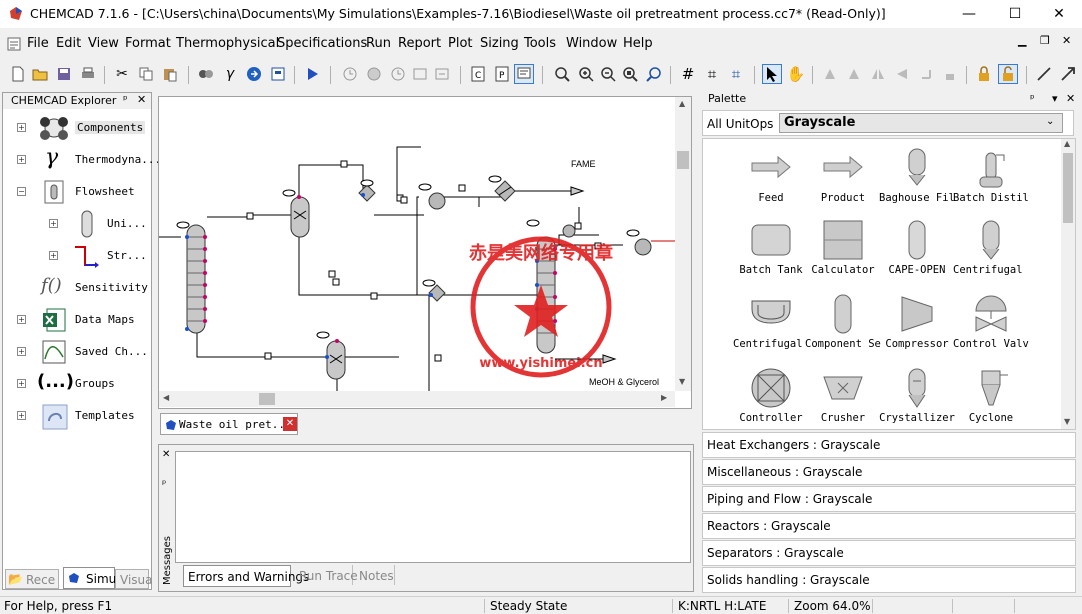  What do you see at coordinates (796, 74) in the screenshot?
I see `pan-hand-icon: ✋` at bounding box center [796, 74].